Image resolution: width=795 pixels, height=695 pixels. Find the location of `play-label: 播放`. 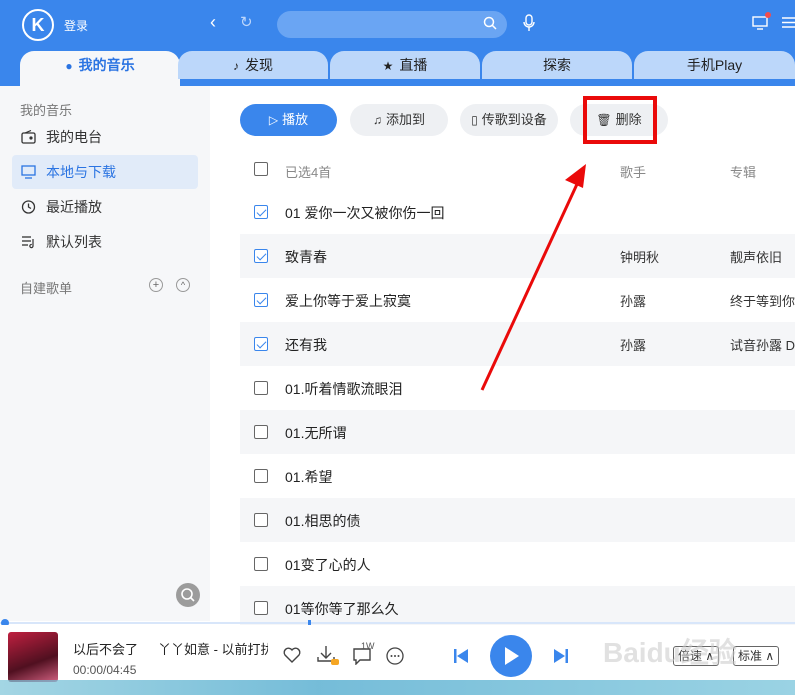

play-label: 播放 is located at coordinates (295, 119).